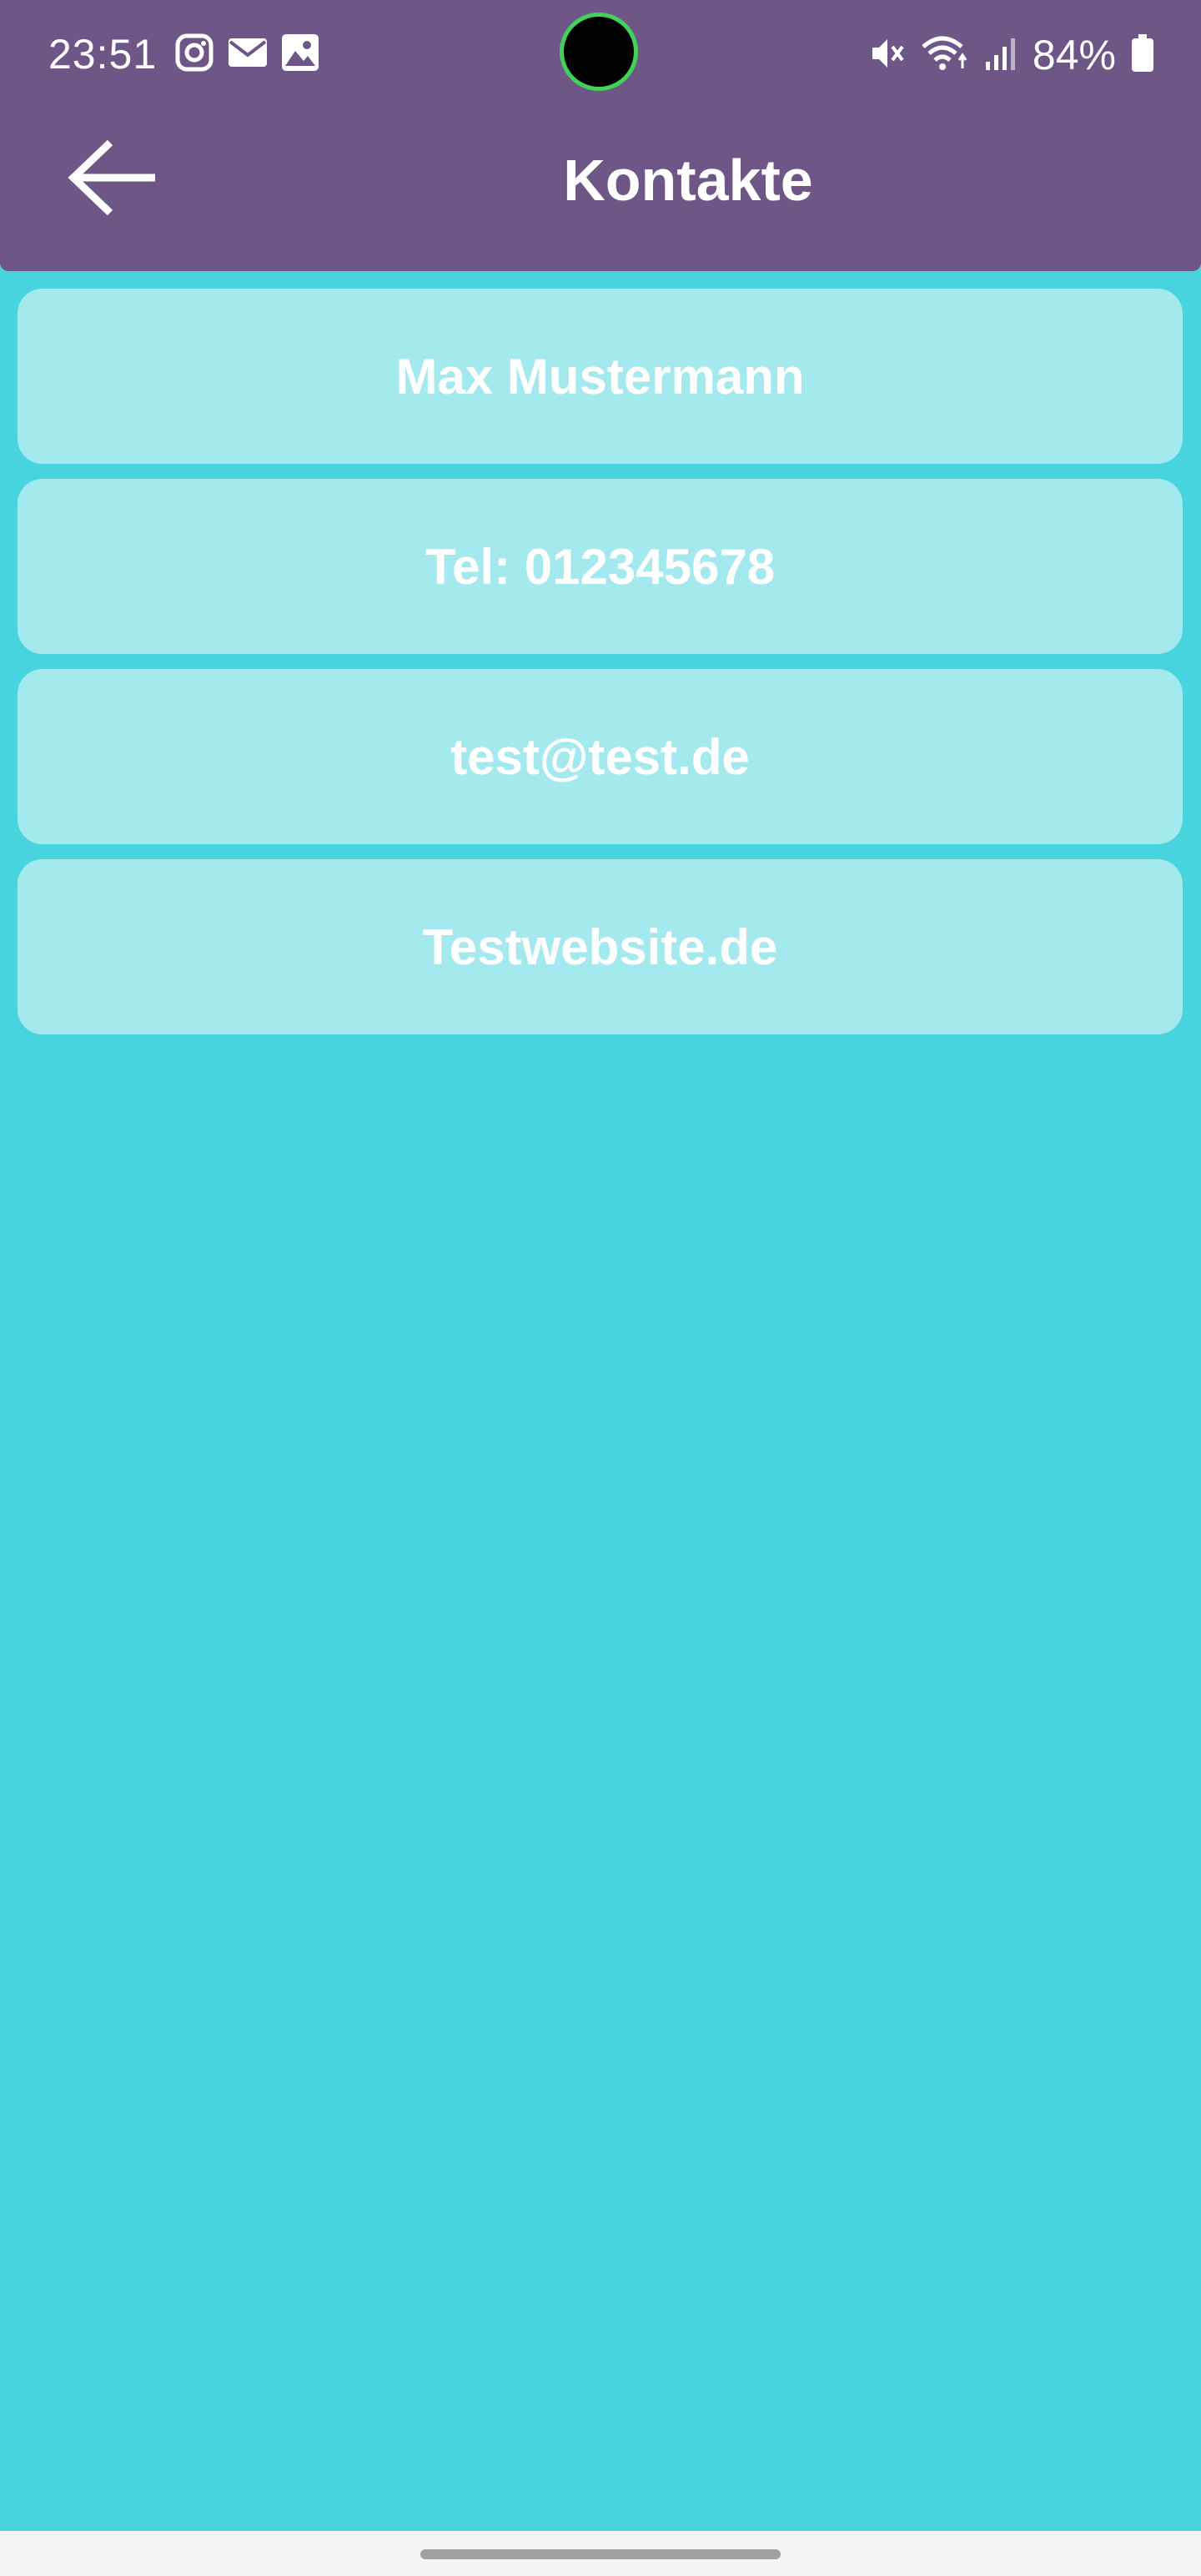 The width and height of the screenshot is (1201, 2576). I want to click on home-indicator, so click(601, 2554).